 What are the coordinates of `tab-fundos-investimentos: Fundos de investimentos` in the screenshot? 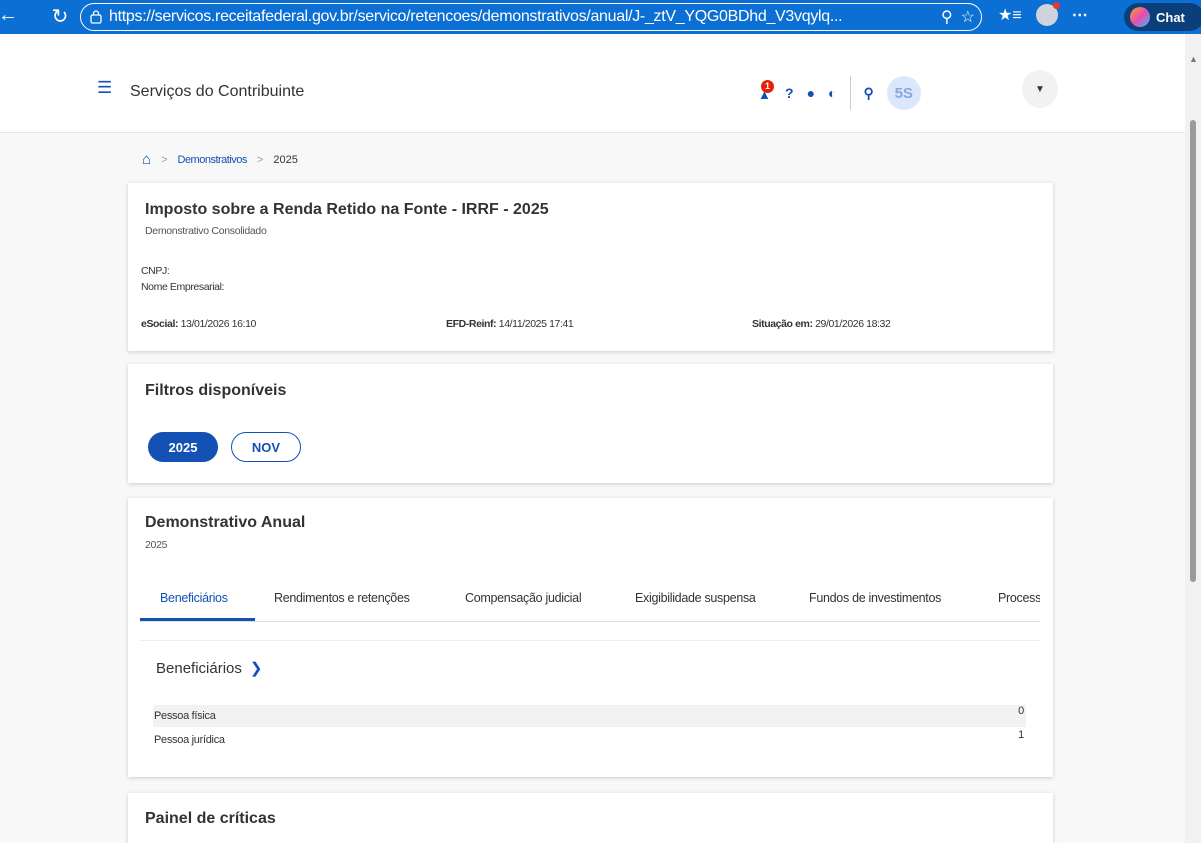 It's located at (875, 598).